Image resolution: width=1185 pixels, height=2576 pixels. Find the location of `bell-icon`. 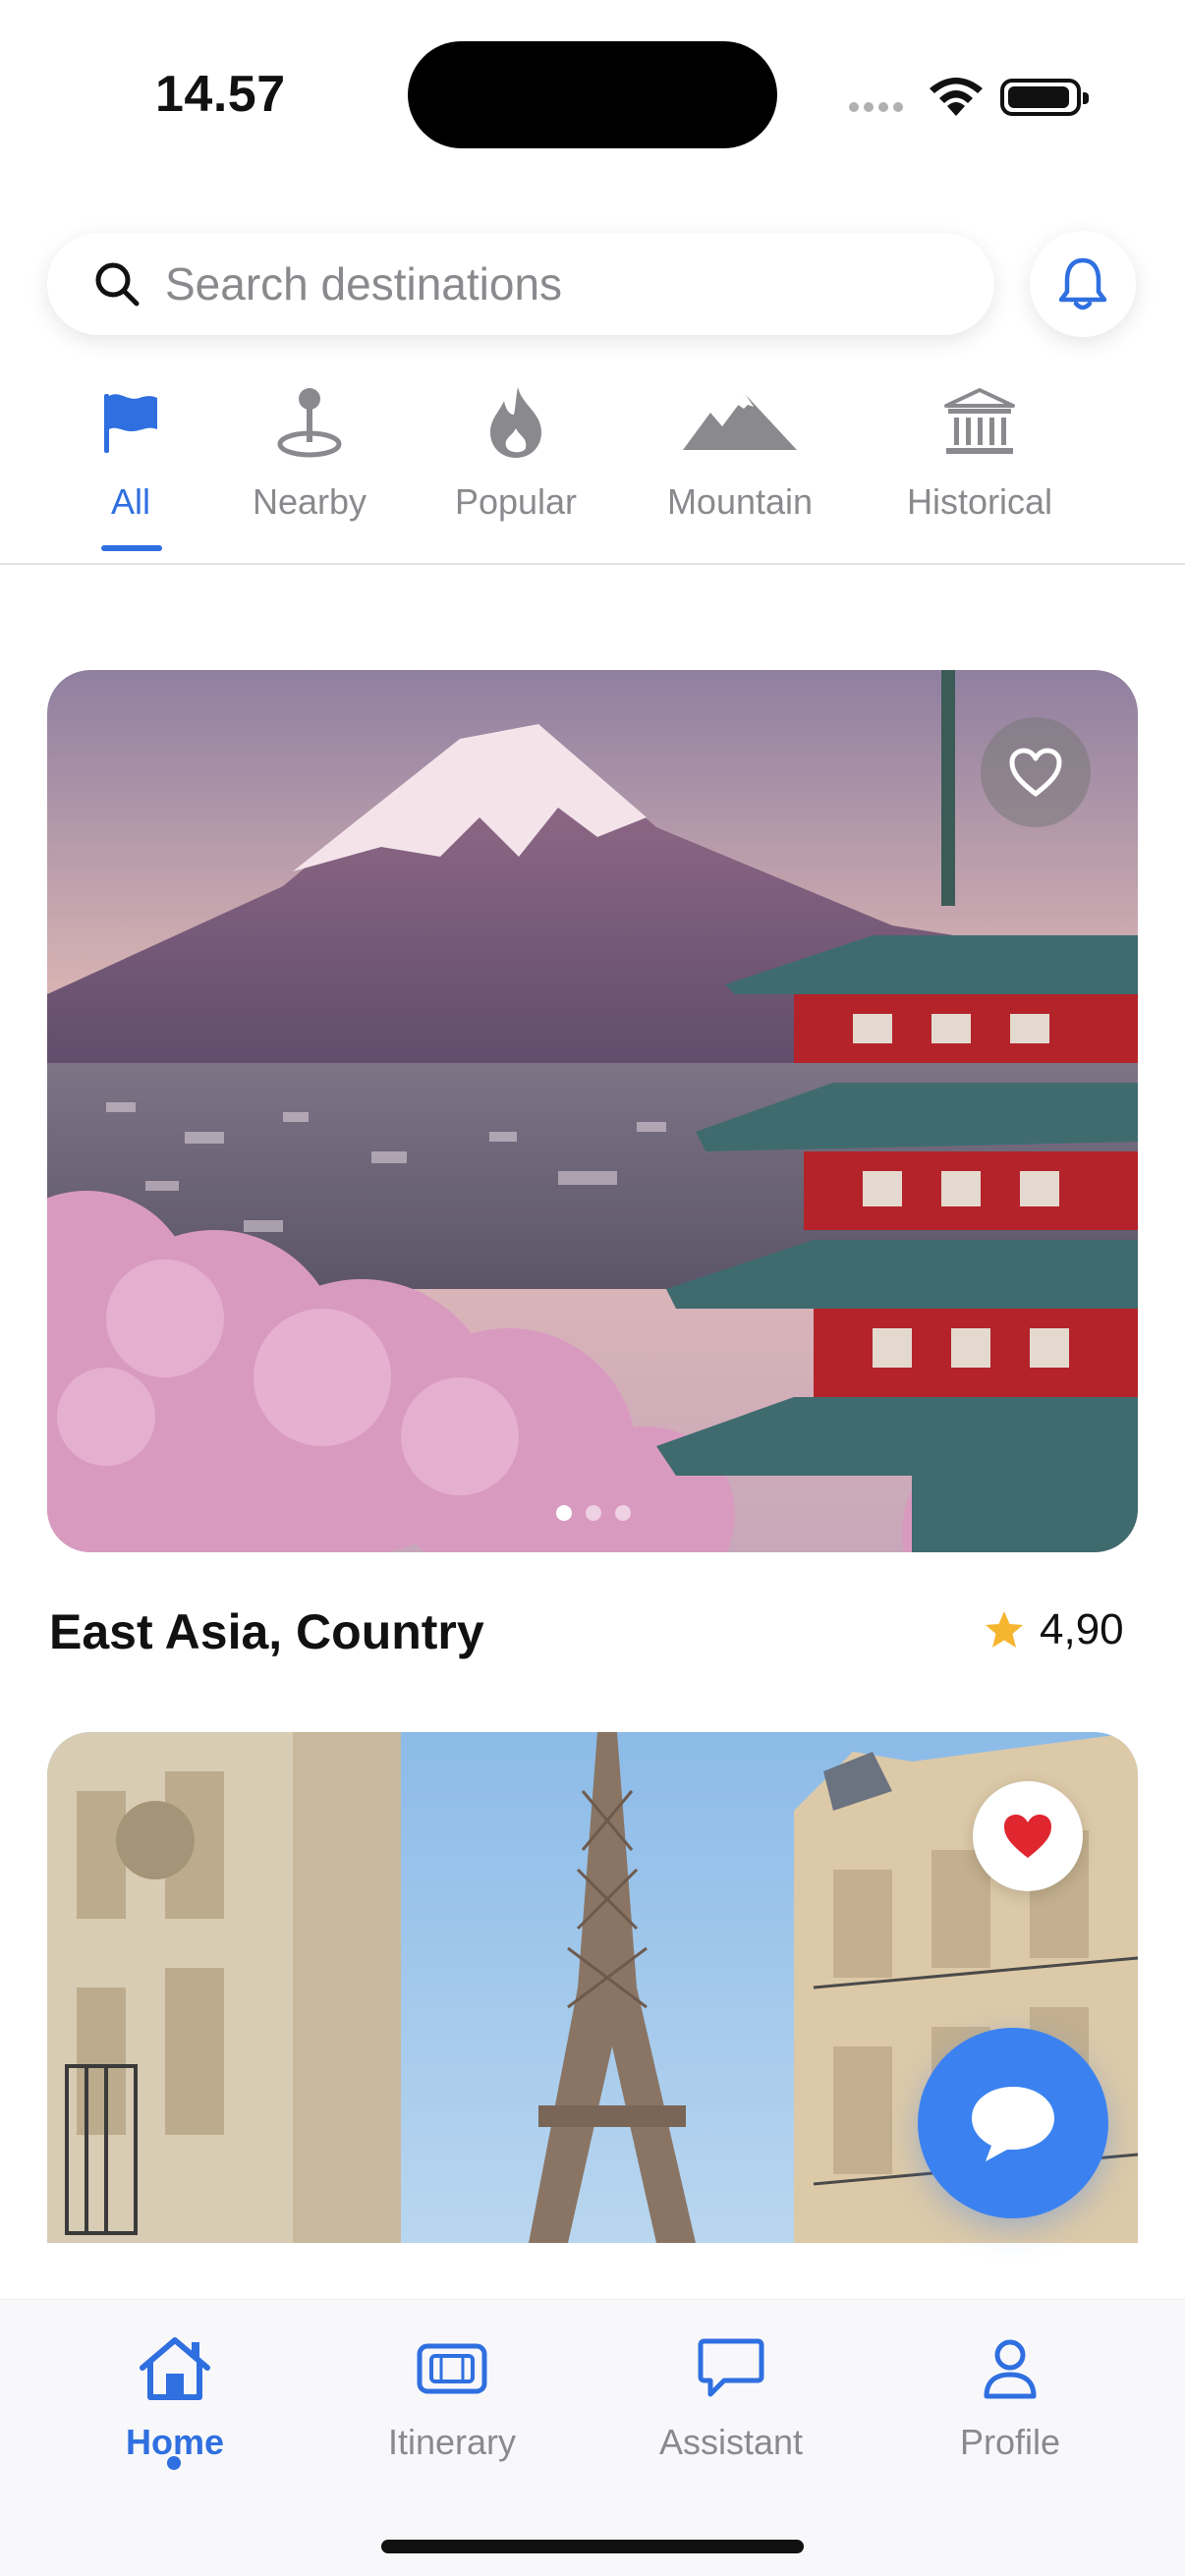

bell-icon is located at coordinates (1083, 283).